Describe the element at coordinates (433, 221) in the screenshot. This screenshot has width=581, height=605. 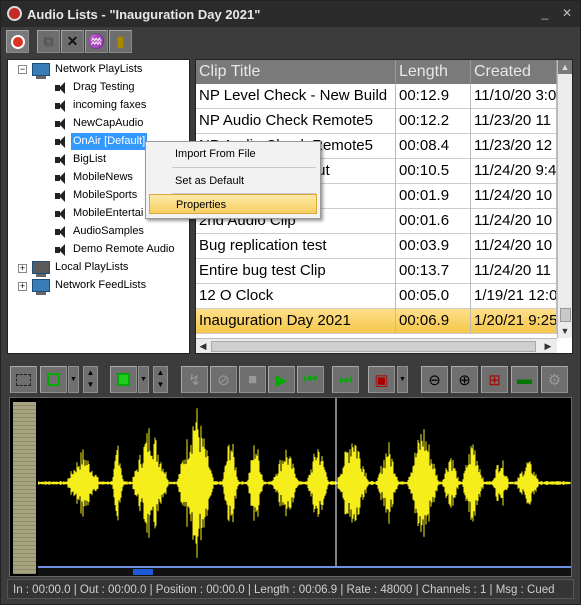
I see `cell-length: 00:01.6` at that location.